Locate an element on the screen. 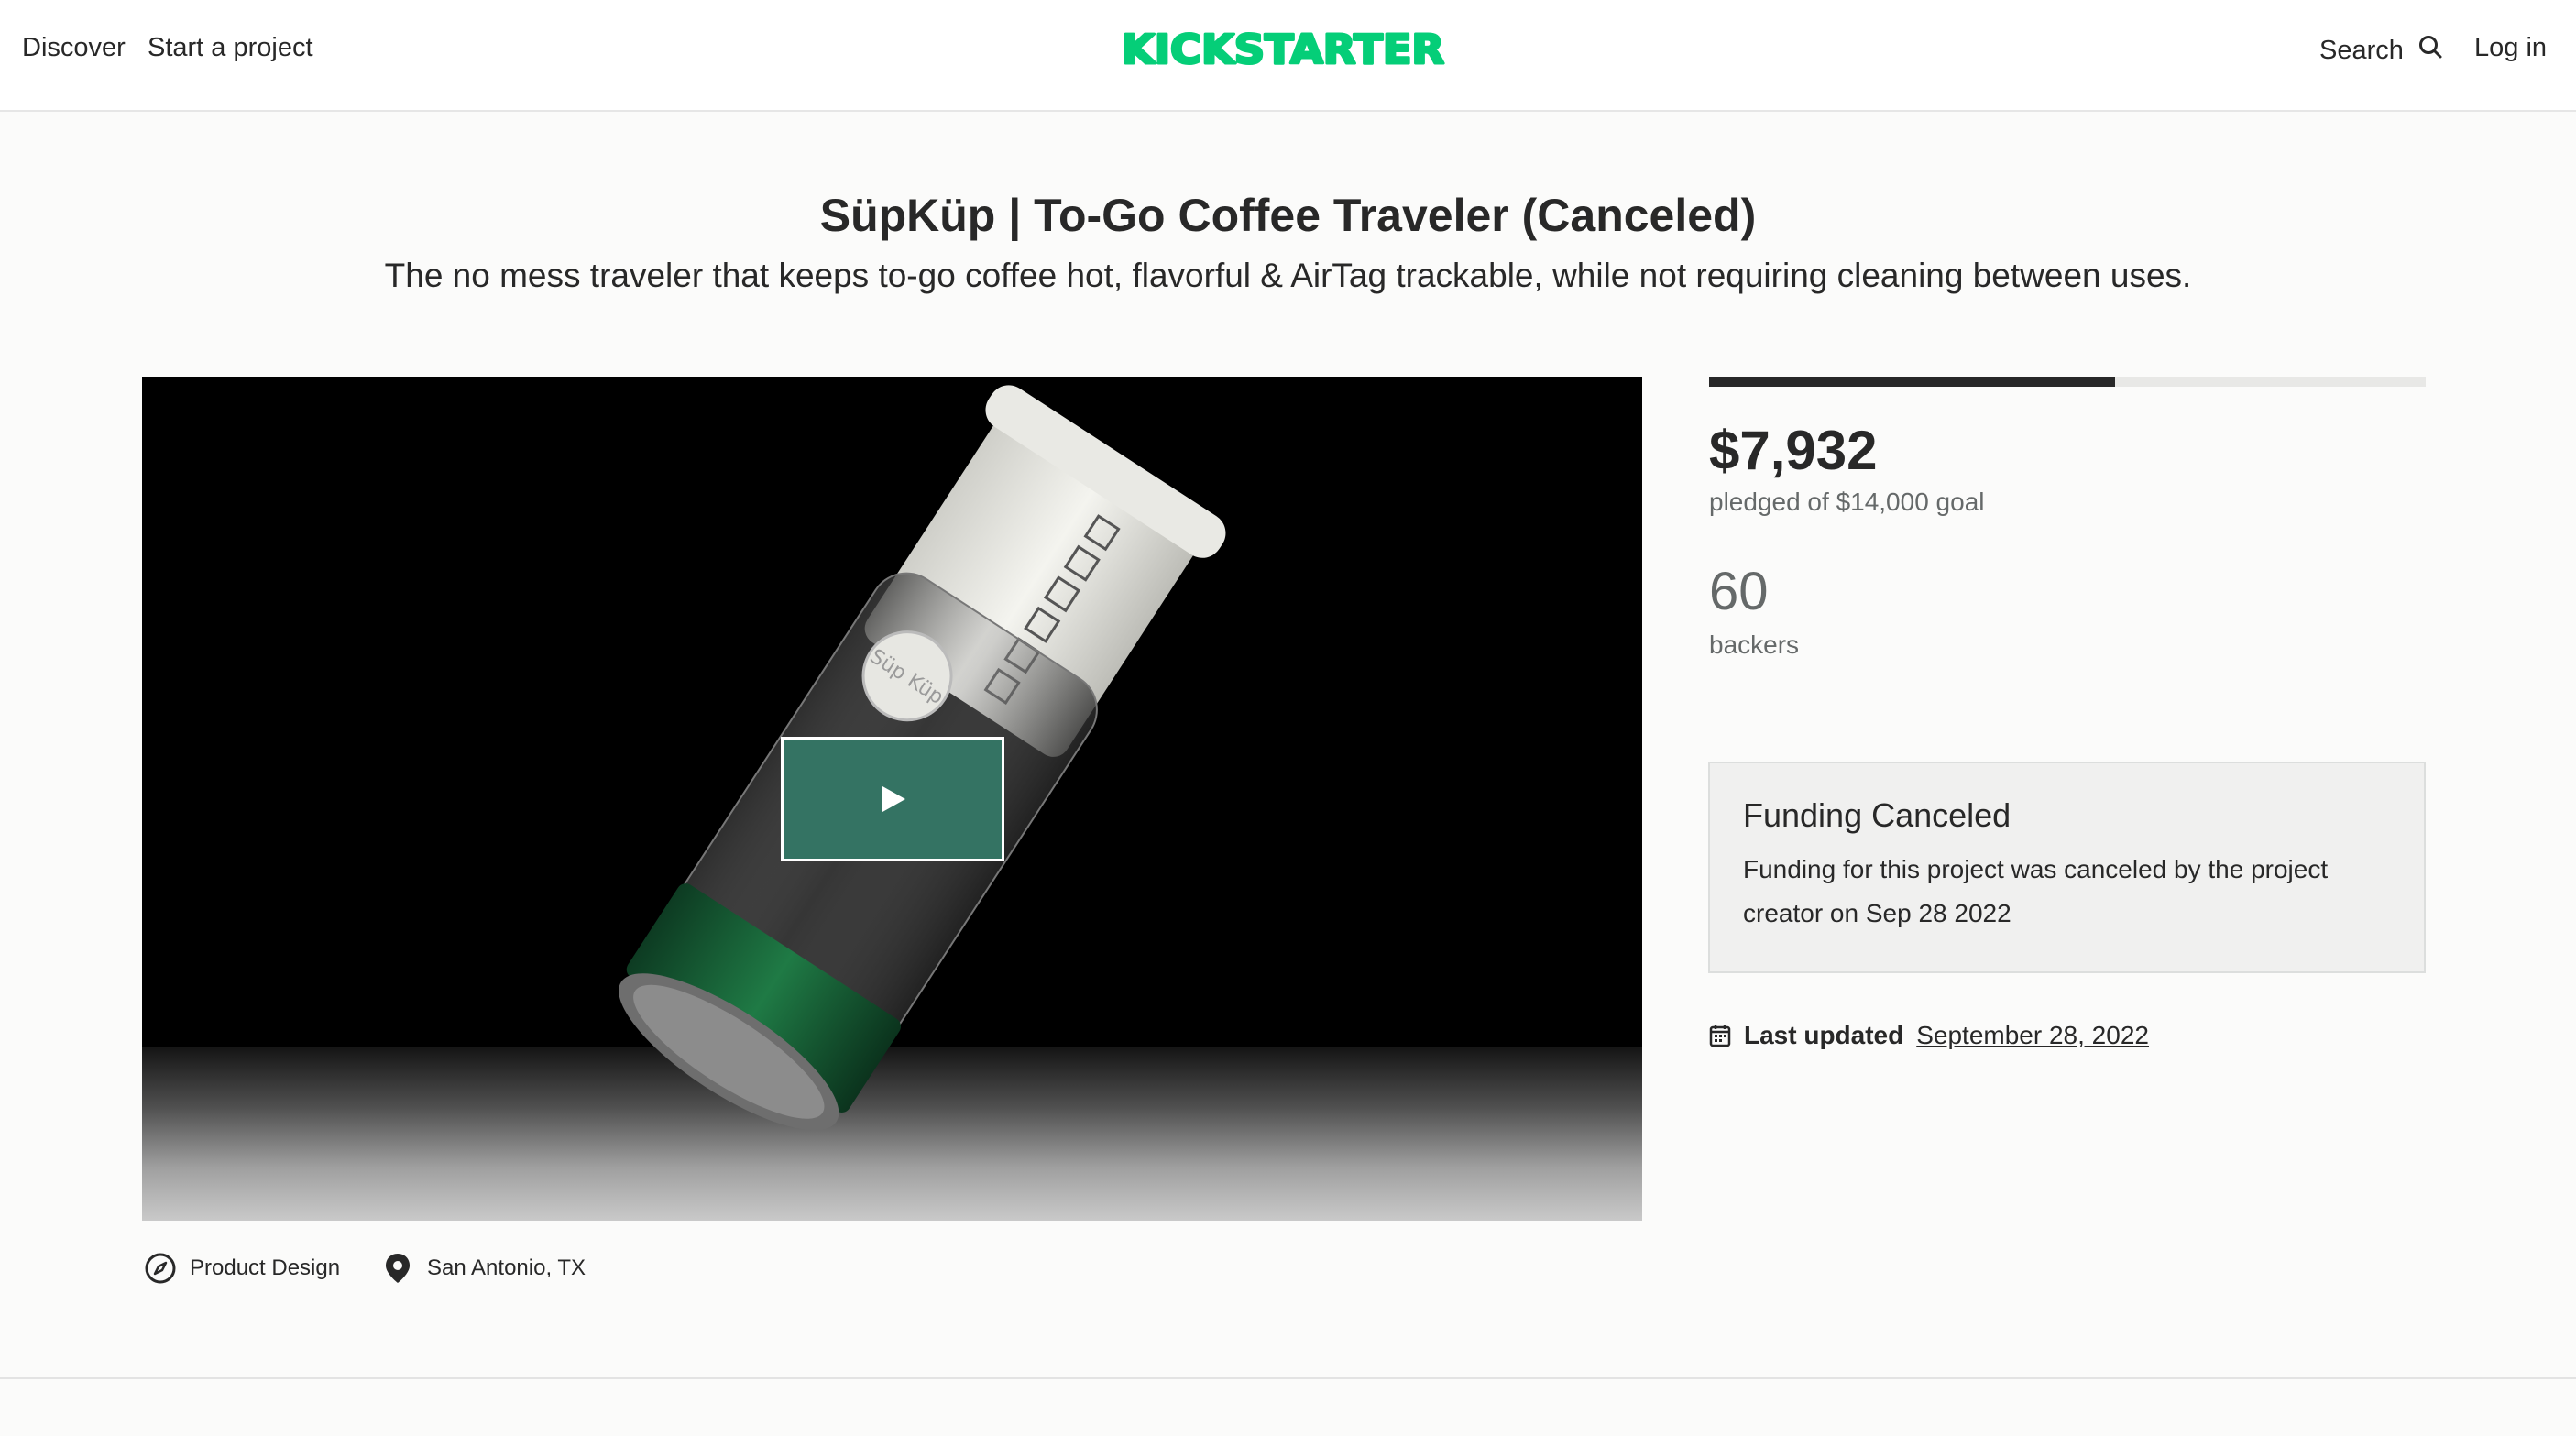 The image size is (2576, 1436). discover-link: Discover is located at coordinates (74, 48).